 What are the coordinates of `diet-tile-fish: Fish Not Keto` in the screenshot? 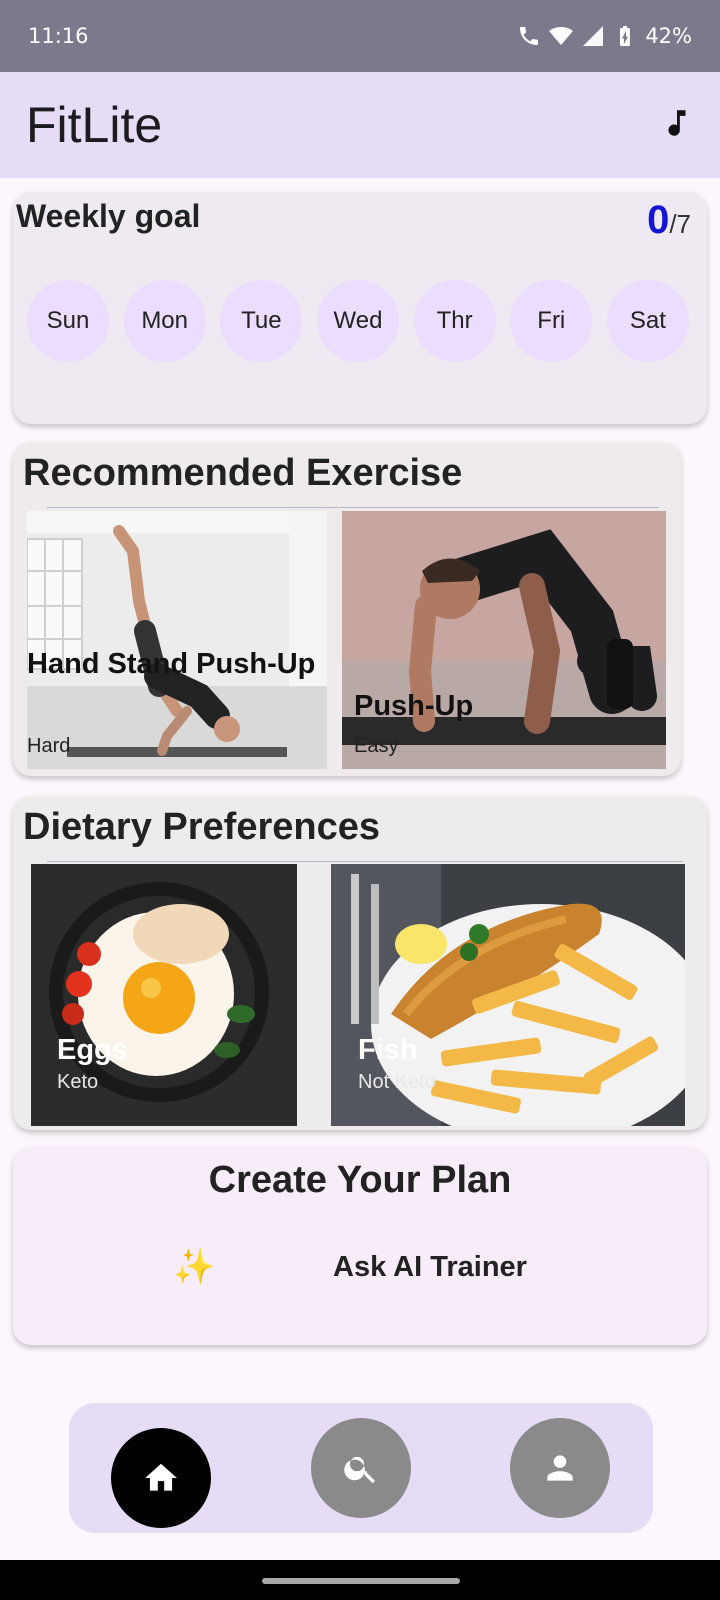 It's located at (508, 995).